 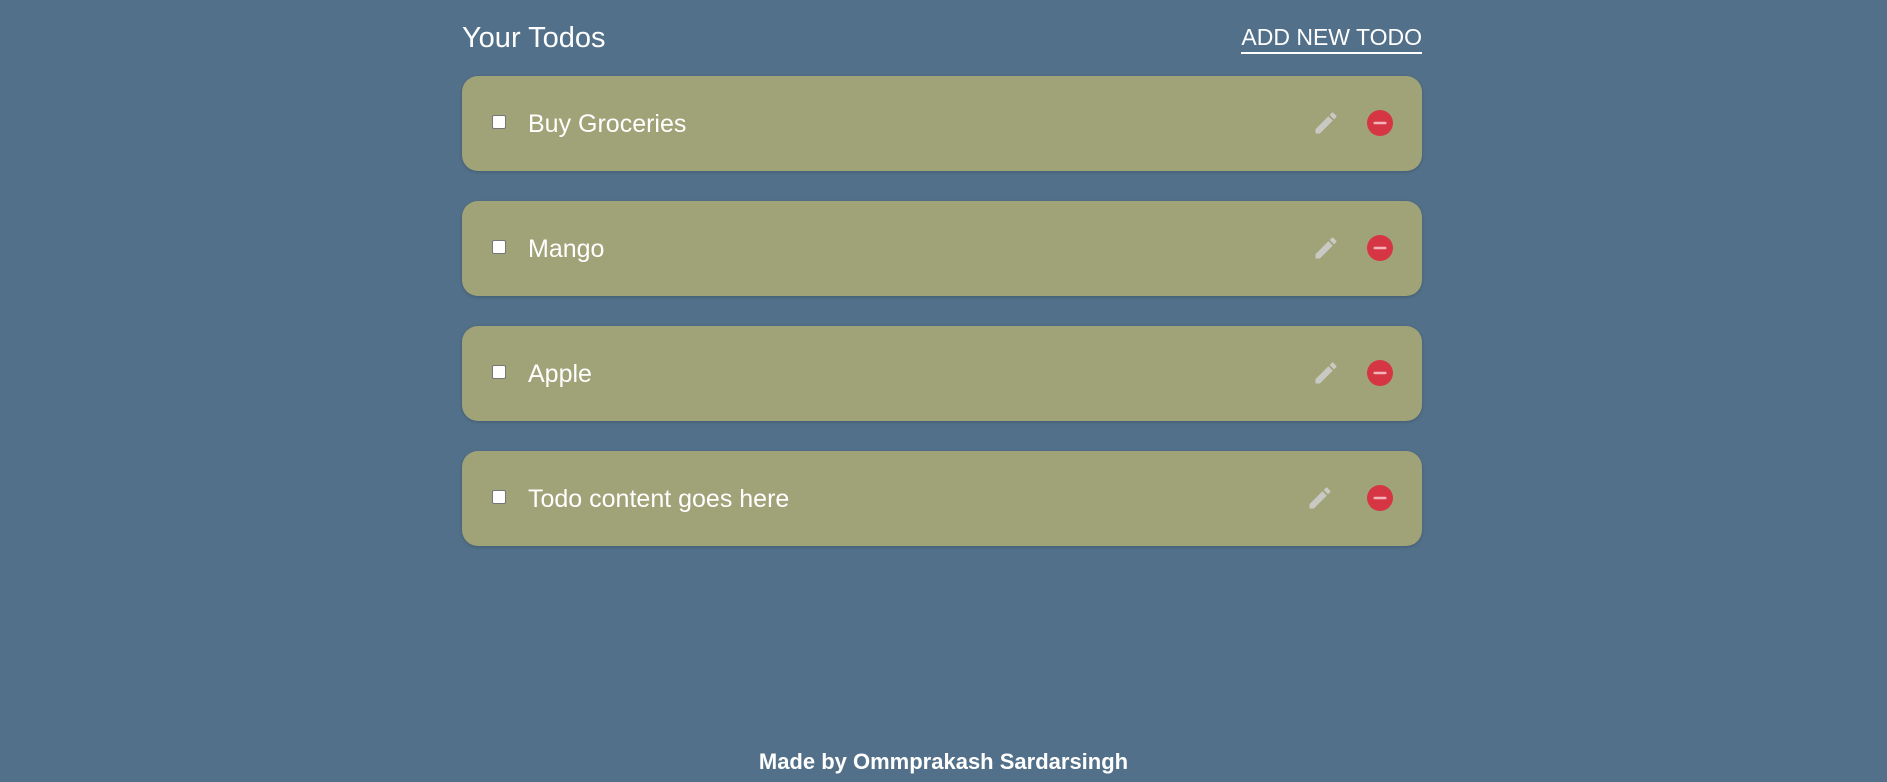 What do you see at coordinates (607, 124) in the screenshot?
I see `todo-text: Buy Groceries` at bounding box center [607, 124].